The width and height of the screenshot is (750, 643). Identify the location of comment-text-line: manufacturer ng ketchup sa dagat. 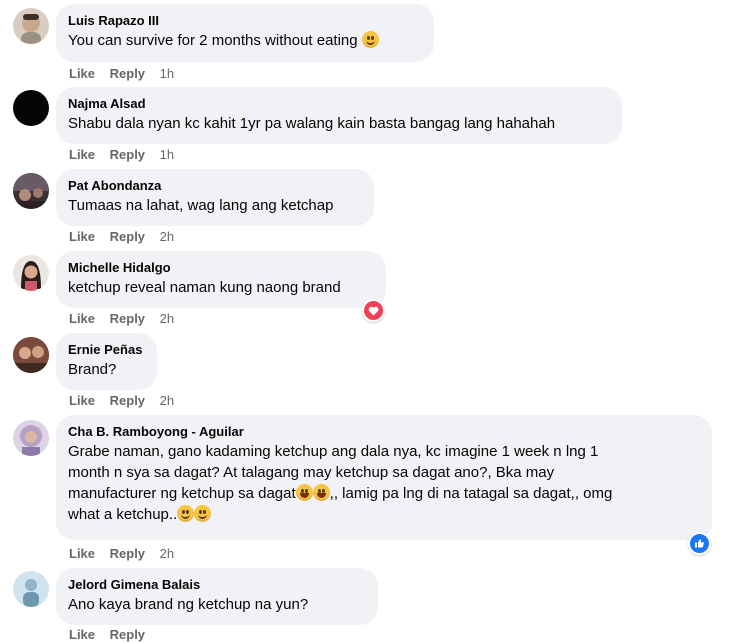
(182, 493).